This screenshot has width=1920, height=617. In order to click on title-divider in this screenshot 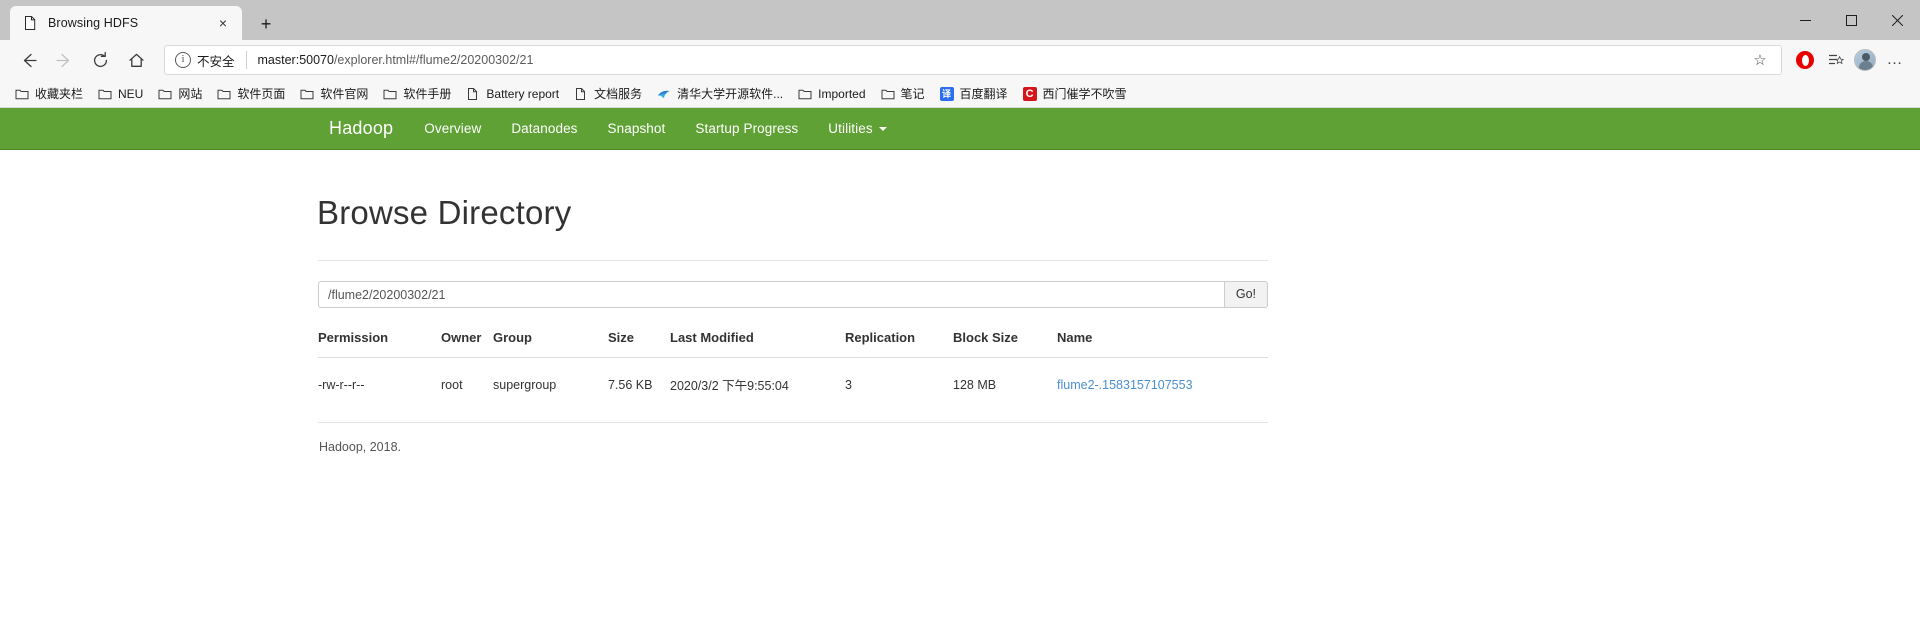, I will do `click(793, 260)`.